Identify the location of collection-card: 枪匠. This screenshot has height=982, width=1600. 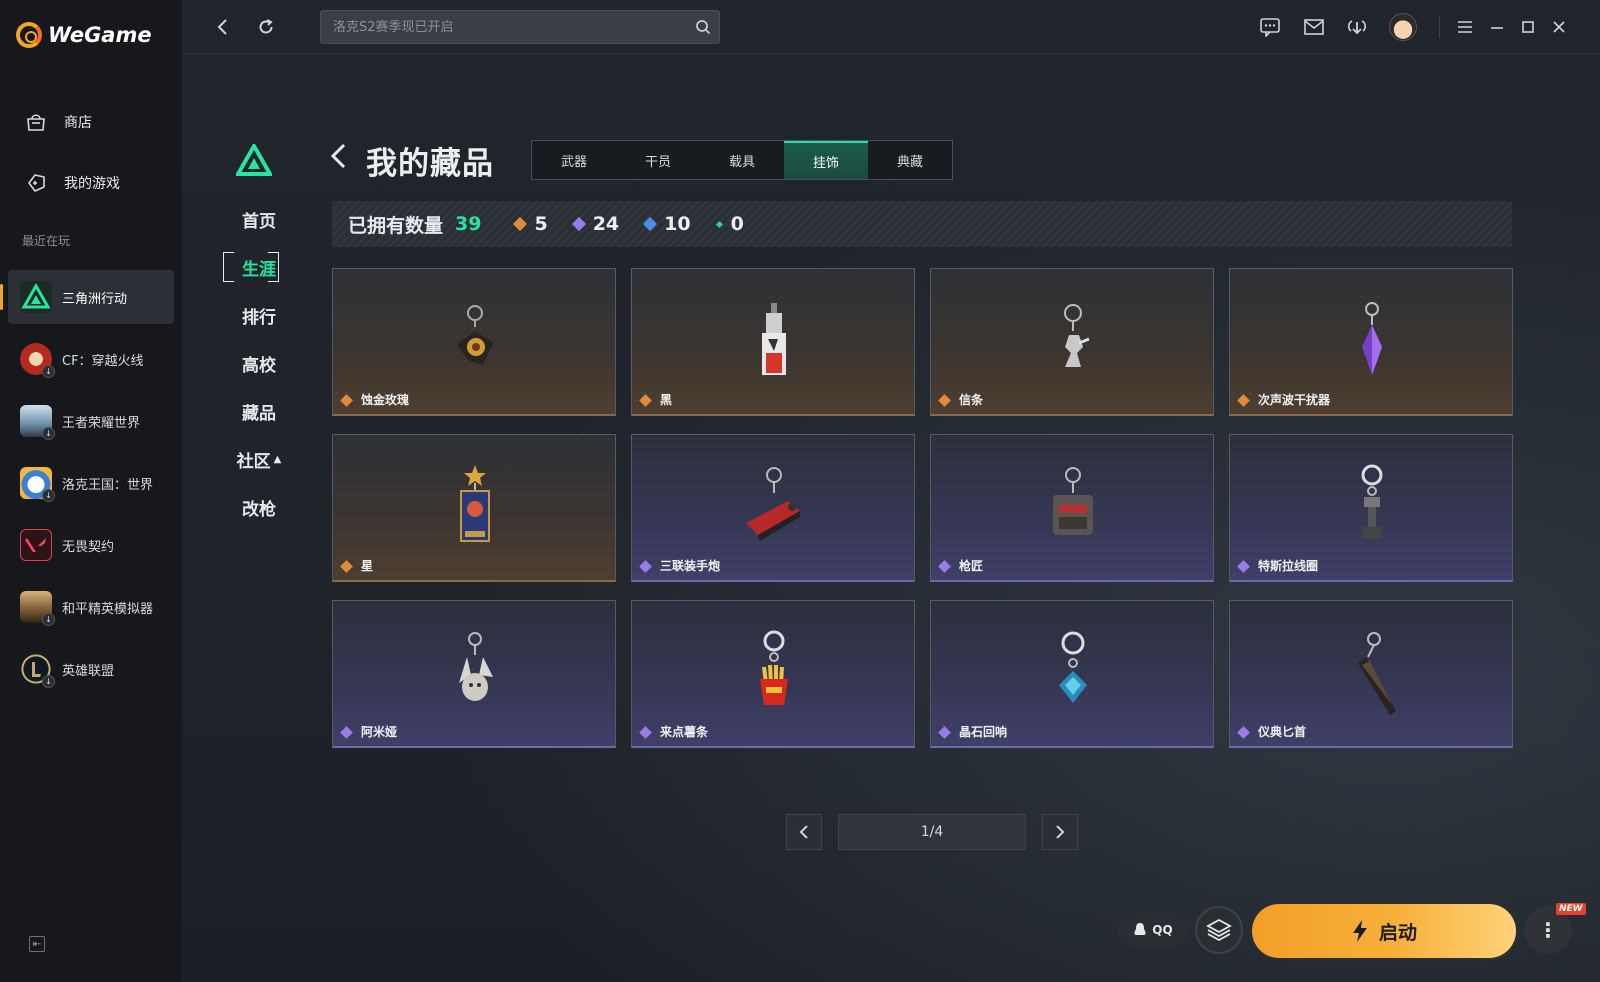
(1072, 508).